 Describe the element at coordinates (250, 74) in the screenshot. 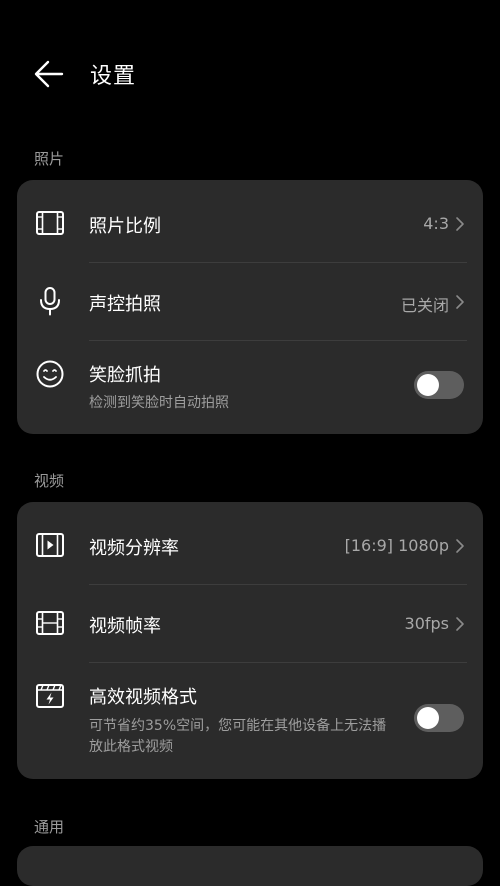

I see `header: 设置` at that location.